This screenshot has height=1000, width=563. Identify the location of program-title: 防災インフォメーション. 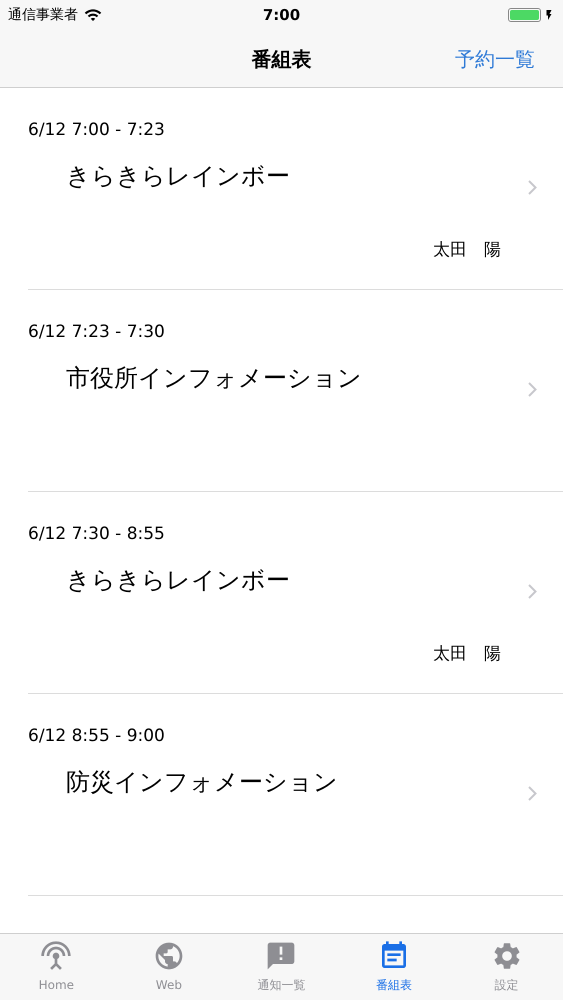
(202, 782).